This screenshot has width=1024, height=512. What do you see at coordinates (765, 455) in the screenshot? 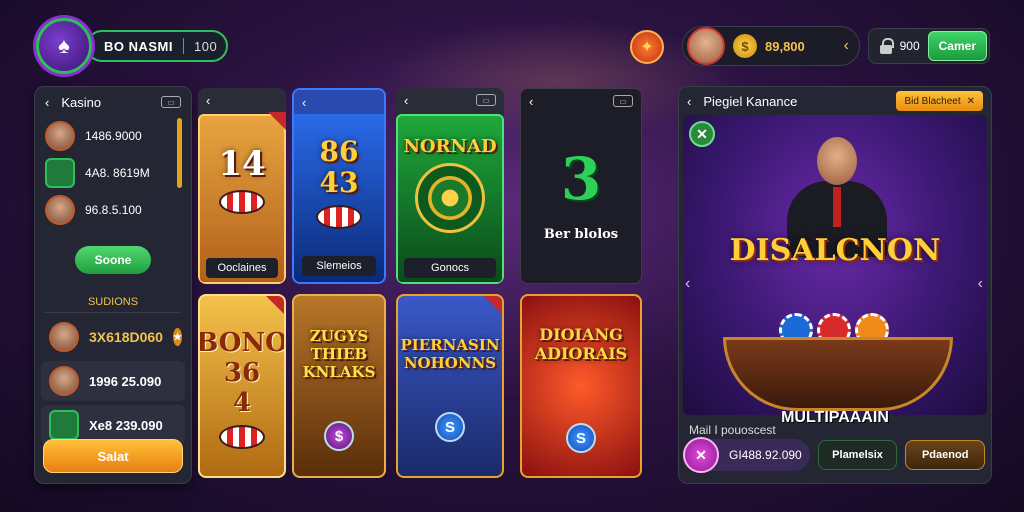
I see `footer-amount: GI488.92.090` at bounding box center [765, 455].